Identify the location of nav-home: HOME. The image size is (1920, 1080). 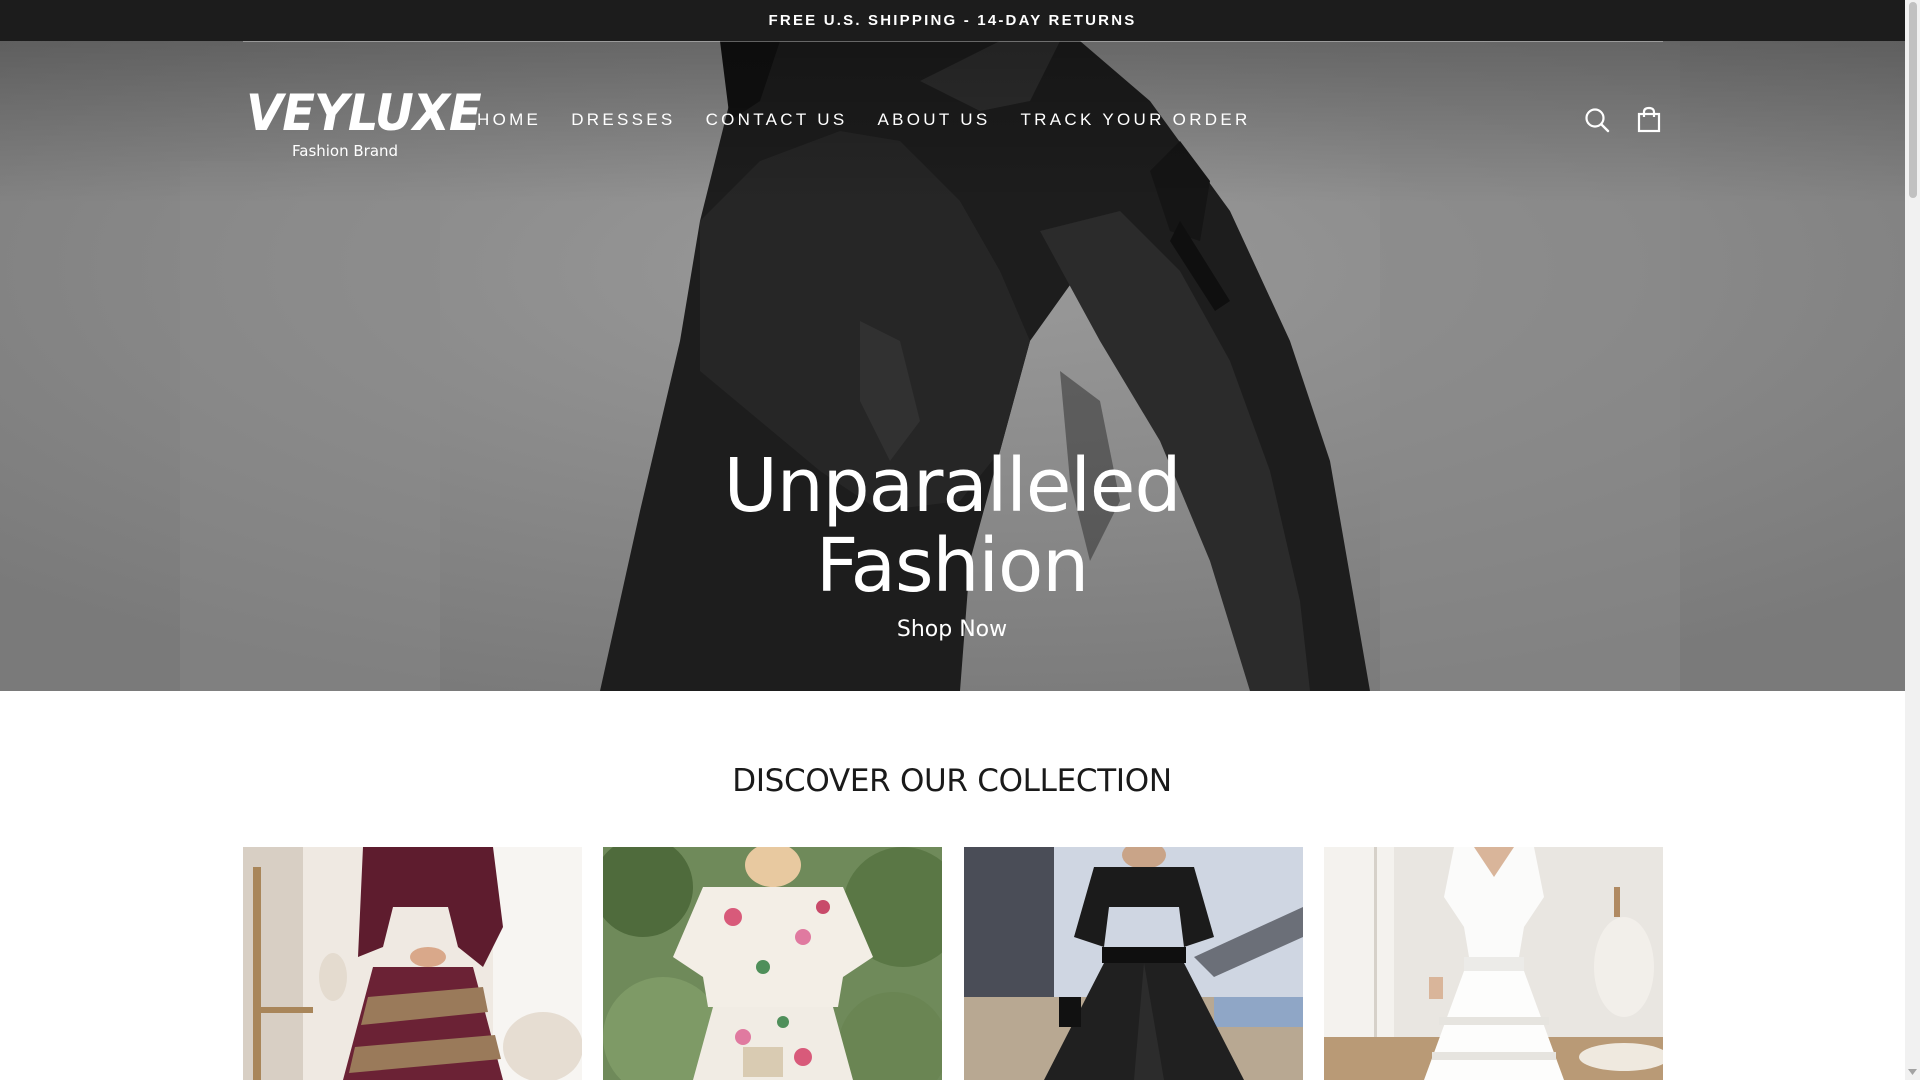
(509, 120).